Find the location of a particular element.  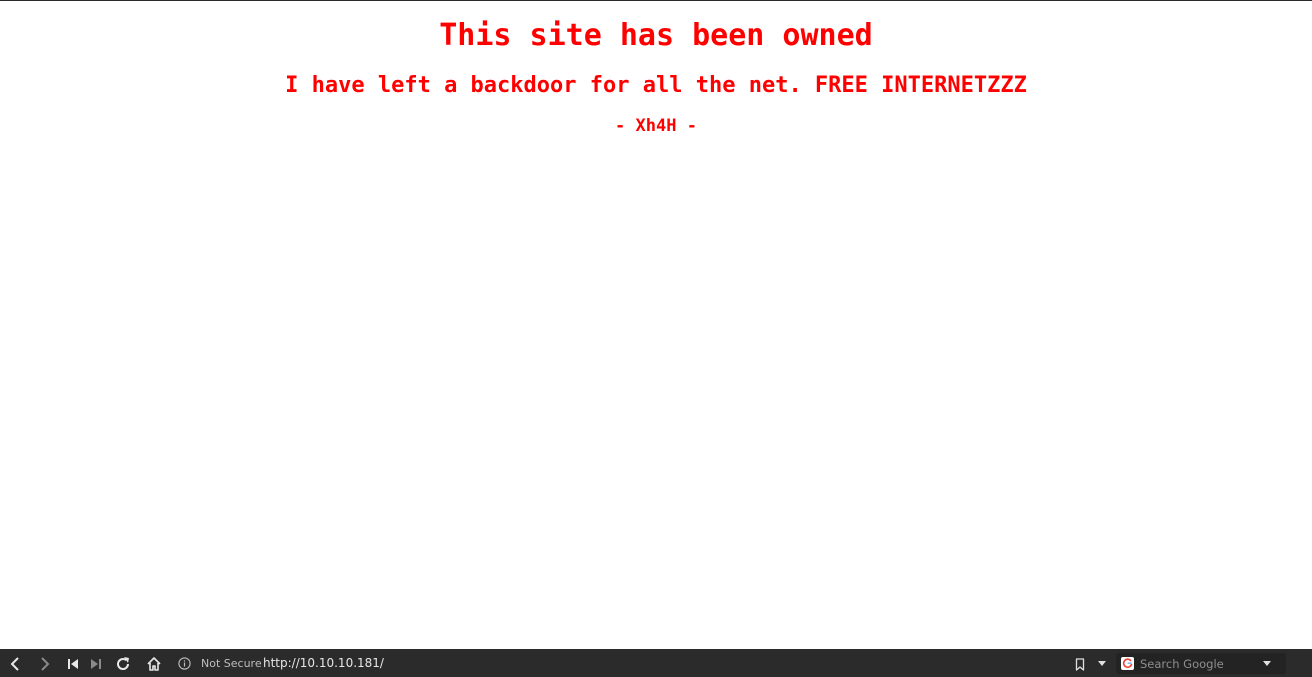

fast-forward-button is located at coordinates (96, 664).